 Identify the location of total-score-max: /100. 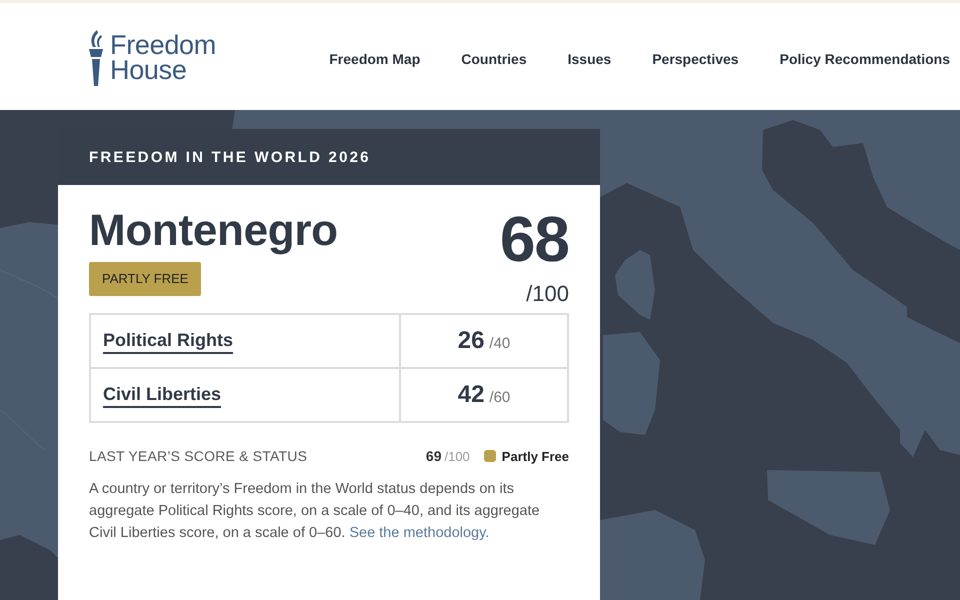
(547, 294).